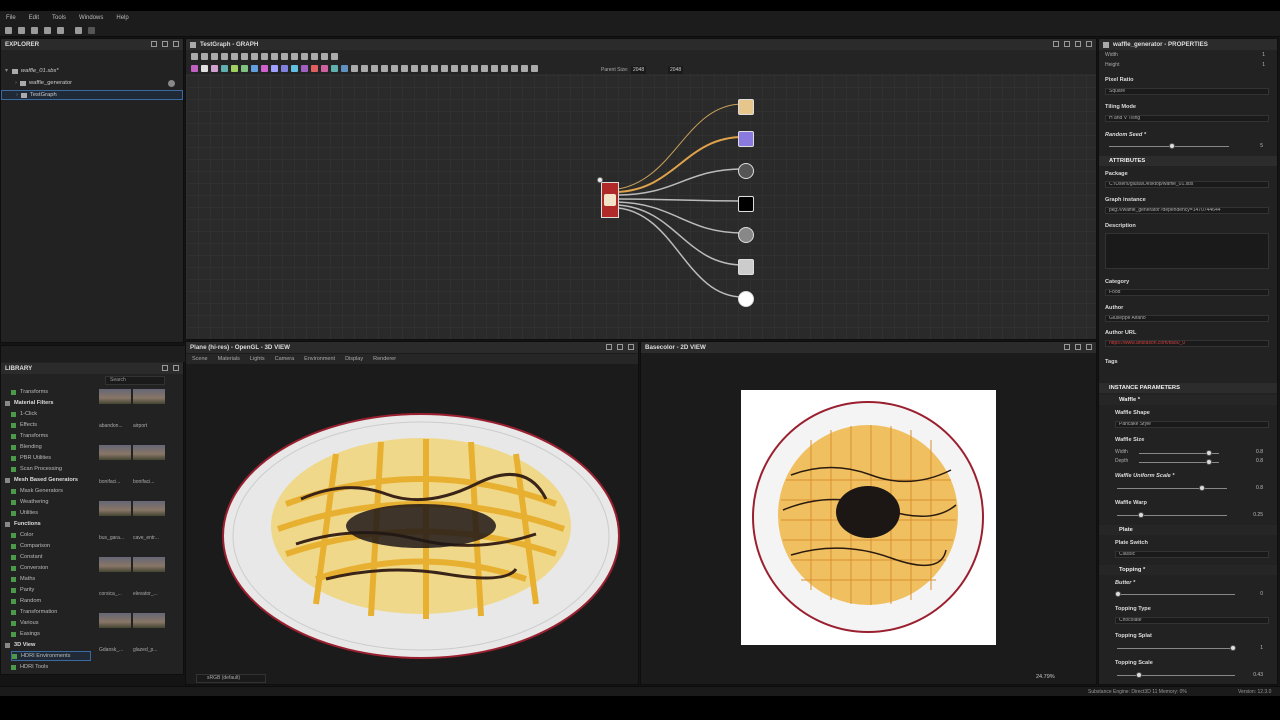 The height and width of the screenshot is (720, 1280). Describe the element at coordinates (24, 513) in the screenshot. I see `library-item: Utilities` at that location.